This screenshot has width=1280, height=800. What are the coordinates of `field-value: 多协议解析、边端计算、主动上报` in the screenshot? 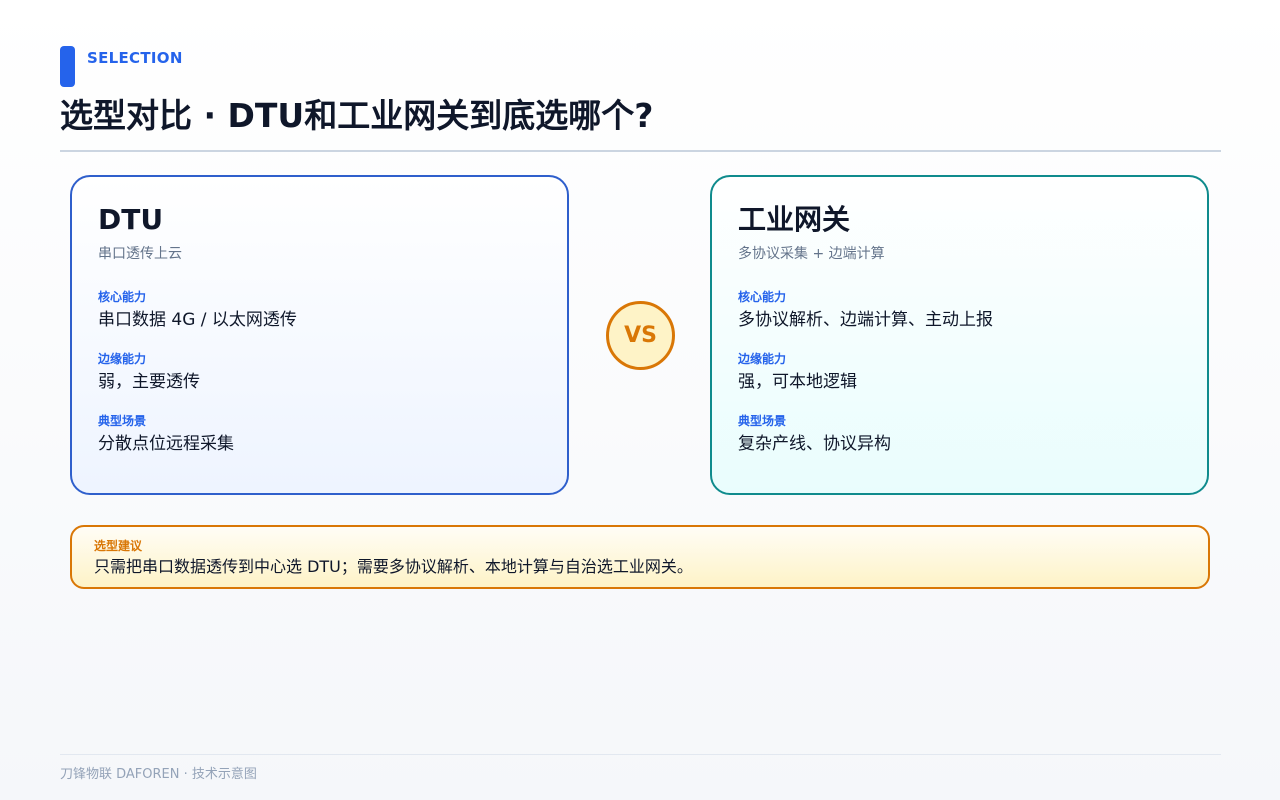 It's located at (865, 320).